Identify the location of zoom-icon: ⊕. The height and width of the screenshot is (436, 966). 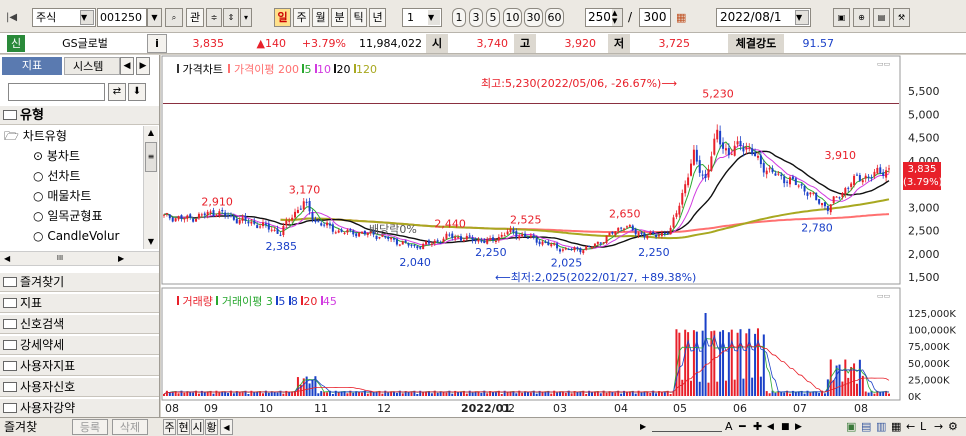
(861, 17).